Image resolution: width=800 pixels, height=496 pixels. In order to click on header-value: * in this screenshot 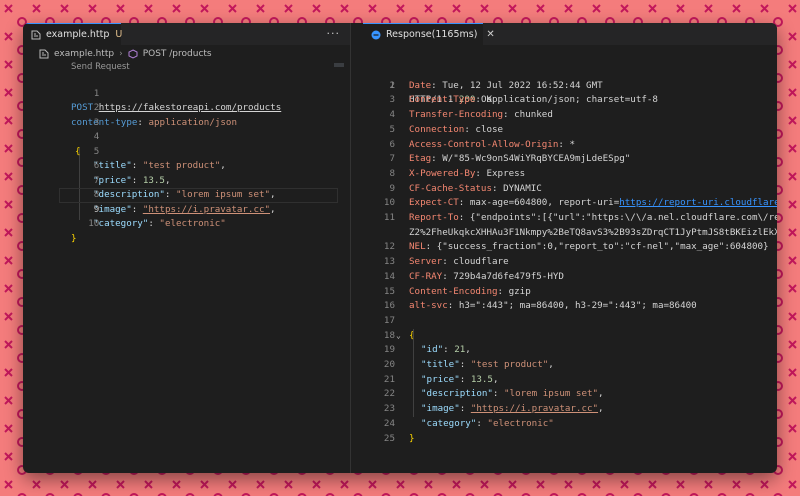, I will do `click(572, 144)`.